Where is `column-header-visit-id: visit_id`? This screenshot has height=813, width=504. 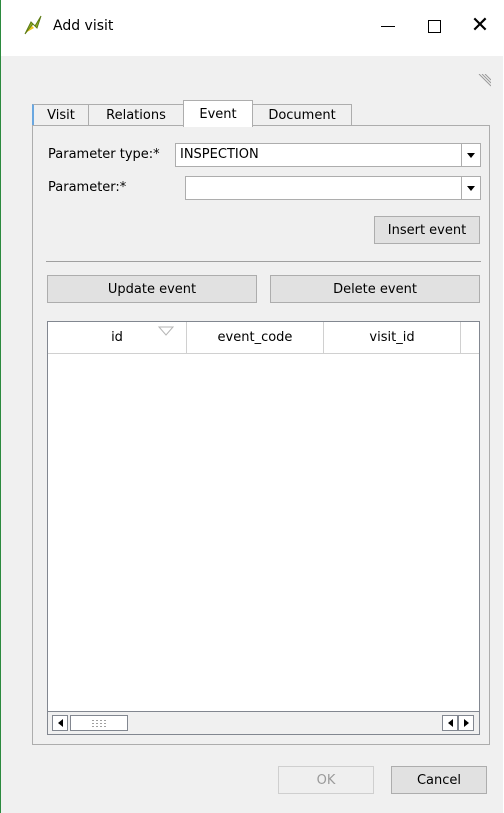 column-header-visit-id: visit_id is located at coordinates (392, 338).